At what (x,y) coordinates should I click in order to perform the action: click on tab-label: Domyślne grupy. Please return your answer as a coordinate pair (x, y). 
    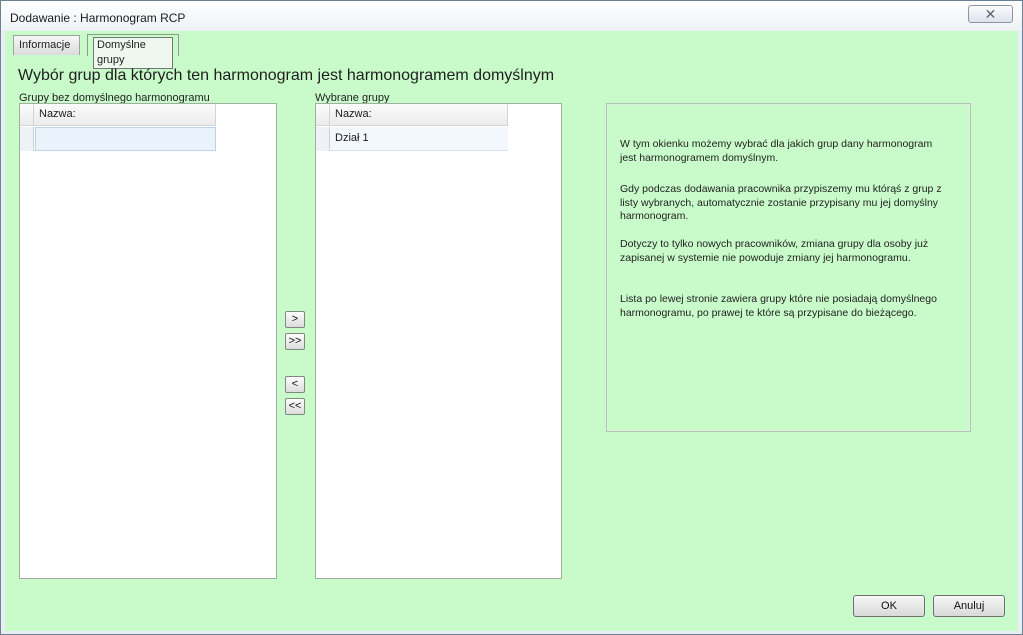
    Looking at the image, I should click on (133, 53).